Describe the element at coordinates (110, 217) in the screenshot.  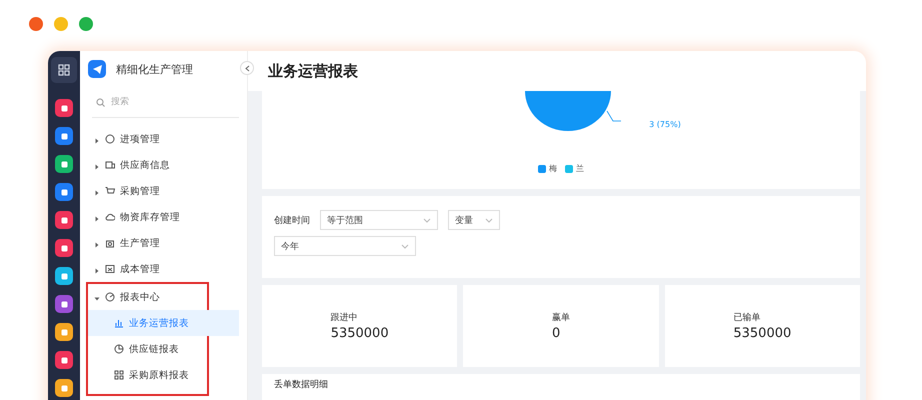
I see `cloud-icon` at that location.